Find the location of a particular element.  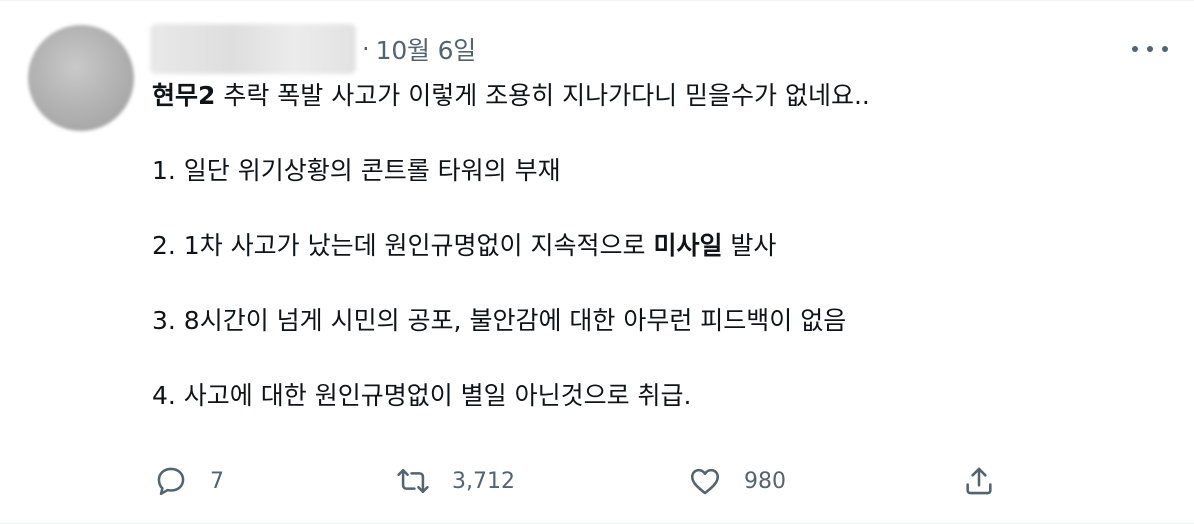

tweet-line-text: 추락 폭발 사고가 이렇게 조용히 지나가다니 믿을수가 없네요.. is located at coordinates (542, 95).